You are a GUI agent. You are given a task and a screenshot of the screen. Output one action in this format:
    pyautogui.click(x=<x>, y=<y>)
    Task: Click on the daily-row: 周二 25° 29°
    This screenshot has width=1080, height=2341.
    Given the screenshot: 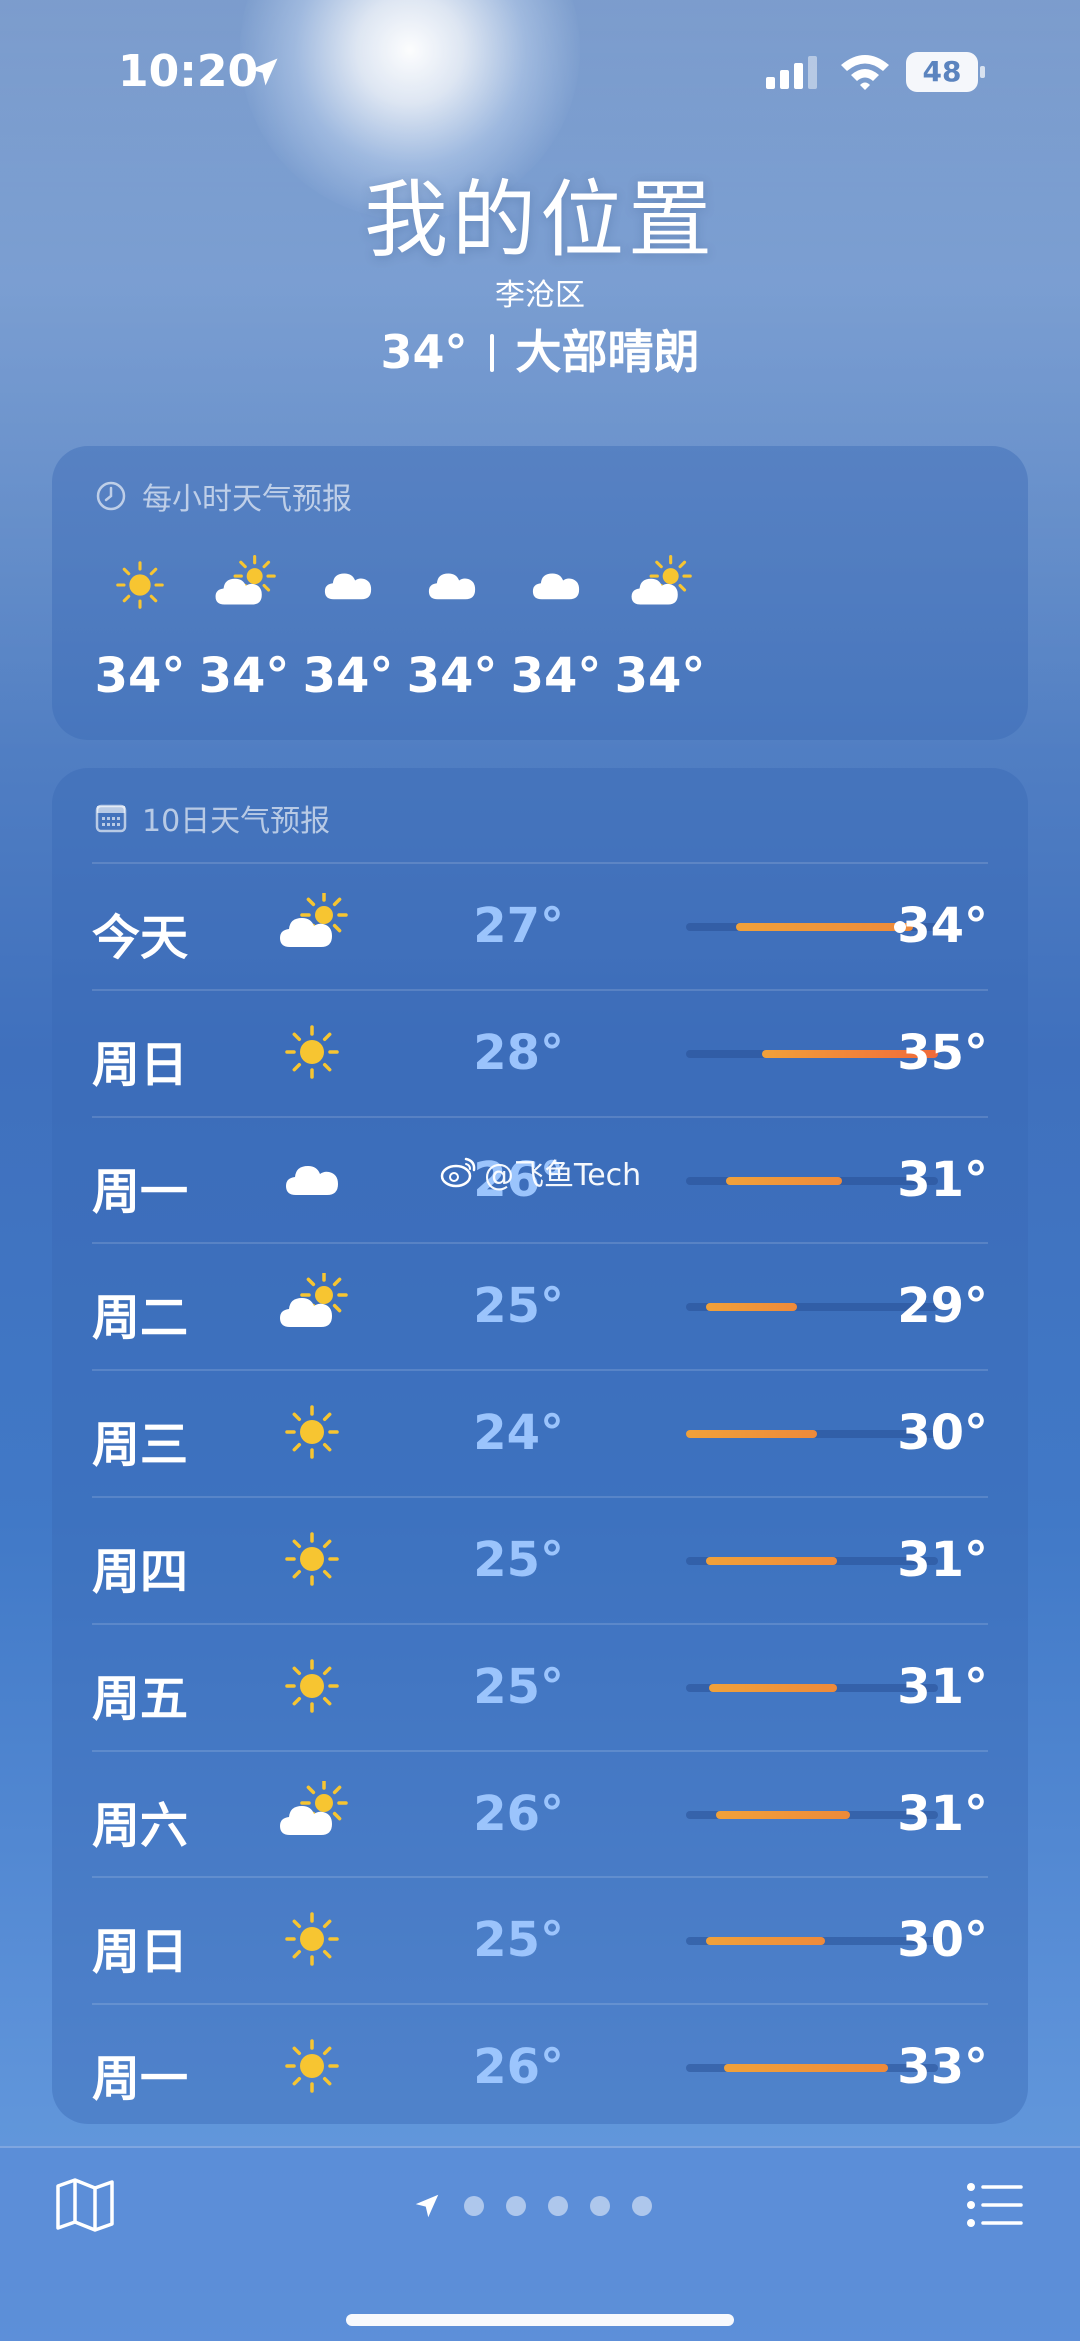 What is the action you would take?
    pyautogui.click(x=540, y=1305)
    